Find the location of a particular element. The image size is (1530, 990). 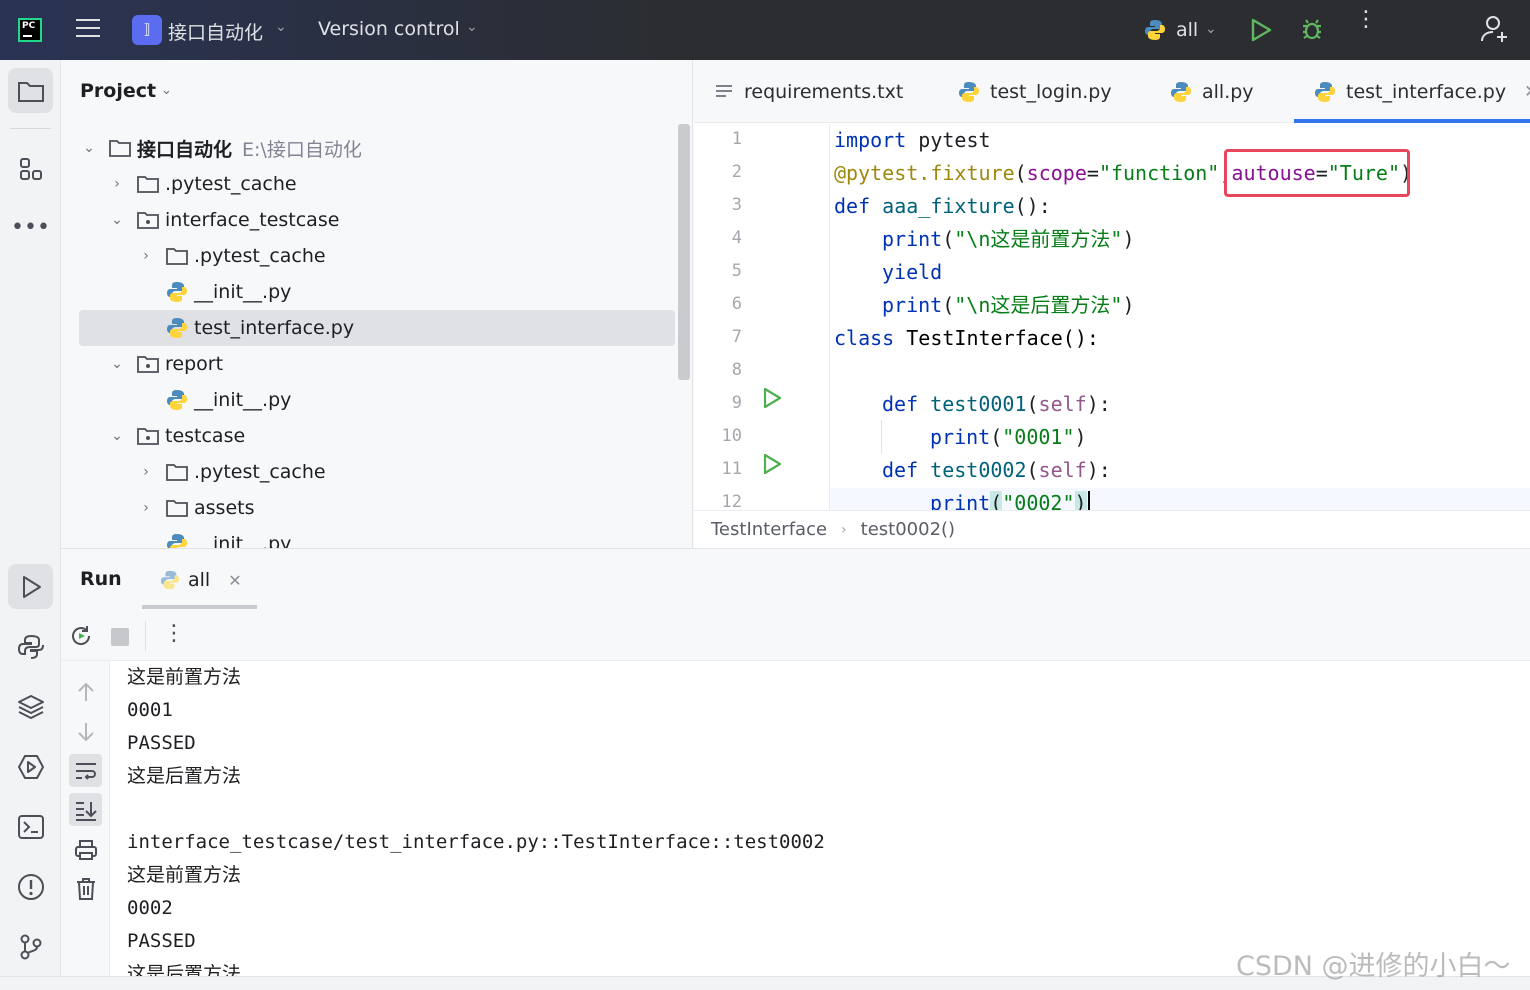

rerun-icon is located at coordinates (81, 638).